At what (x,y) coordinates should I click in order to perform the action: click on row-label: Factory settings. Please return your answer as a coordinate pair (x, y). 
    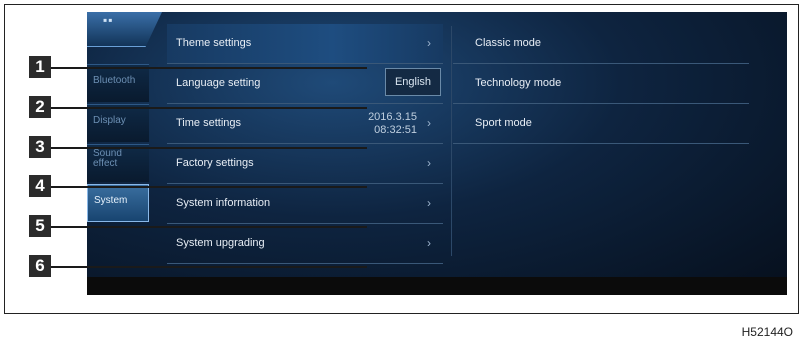
    Looking at the image, I should click on (215, 163).